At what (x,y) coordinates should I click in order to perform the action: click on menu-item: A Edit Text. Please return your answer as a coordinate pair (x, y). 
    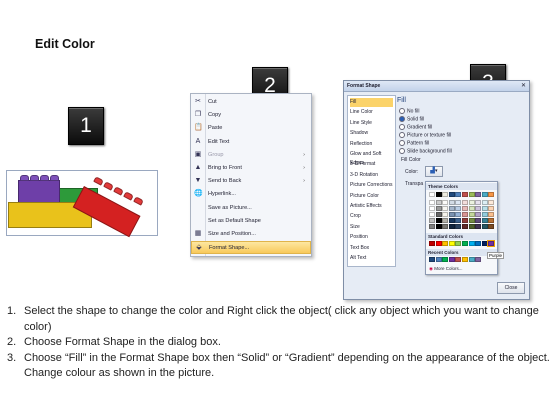
    Looking at the image, I should click on (251, 142).